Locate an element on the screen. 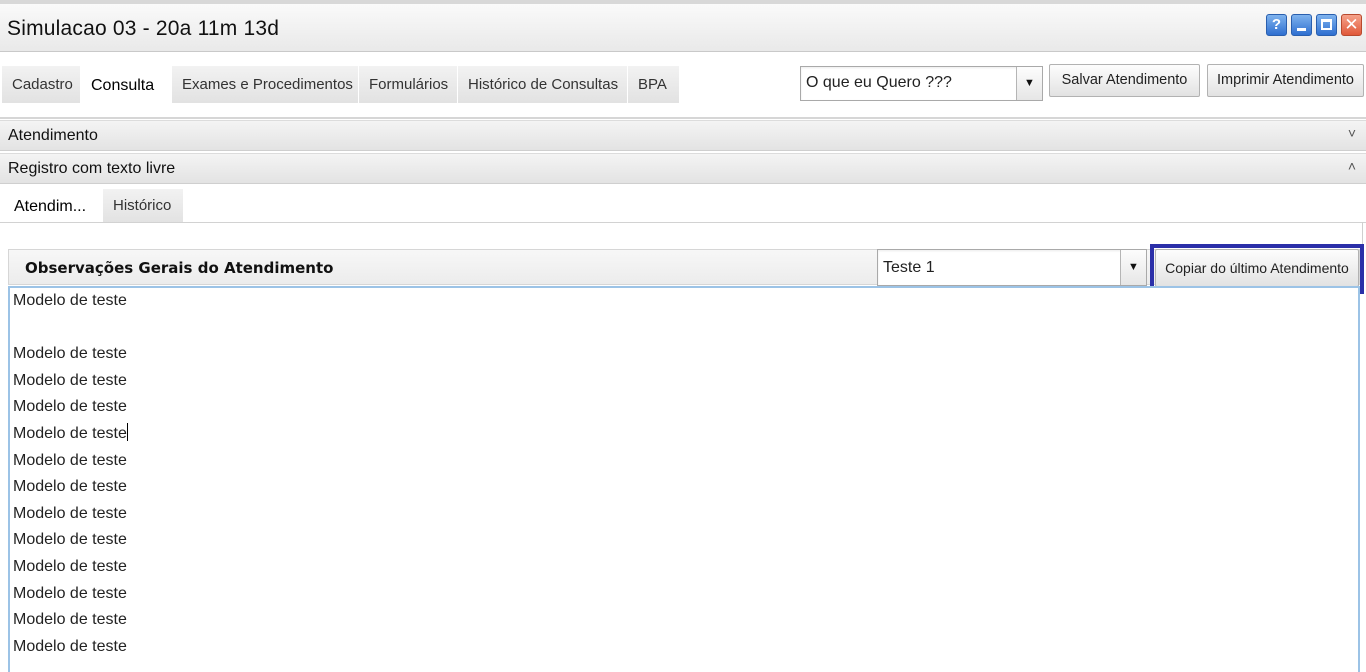  maximize-icon is located at coordinates (1326, 25).